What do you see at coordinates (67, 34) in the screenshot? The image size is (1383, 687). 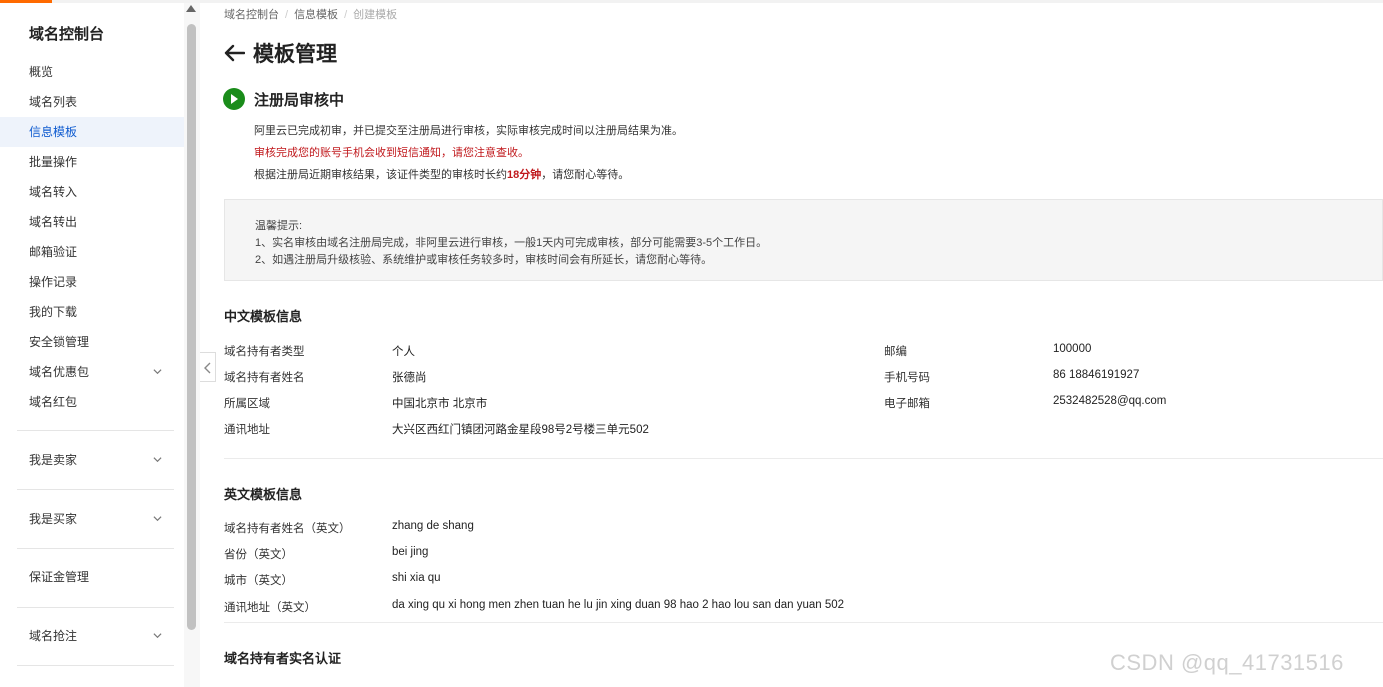 I see `sidebar-title: 域名控制台` at bounding box center [67, 34].